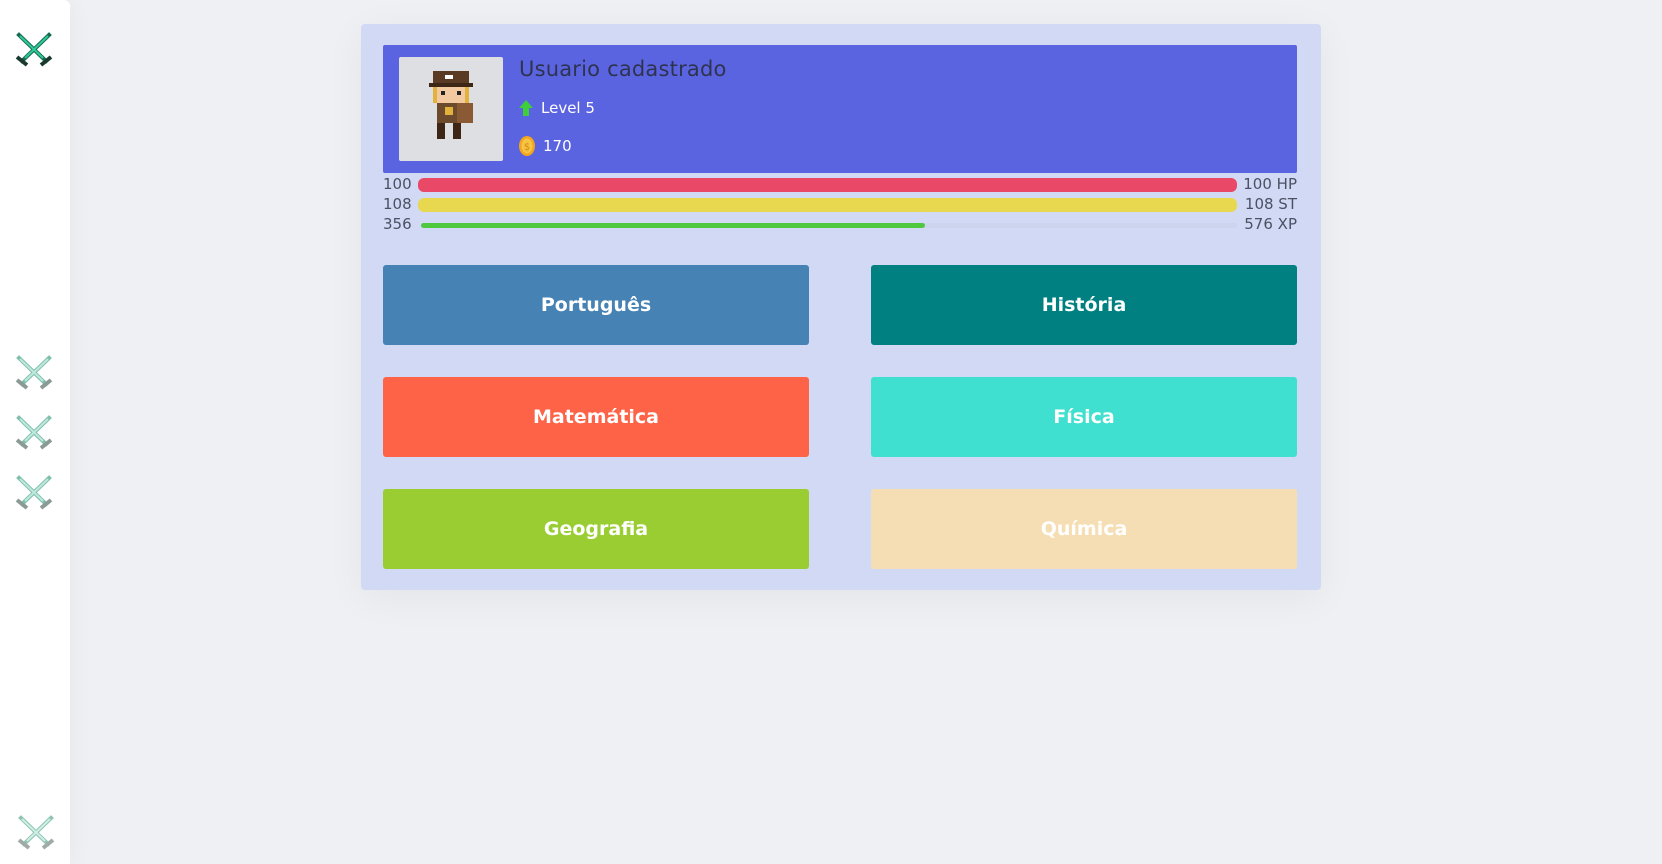  I want to click on hp-bar: 100 100 HP, so click(840, 184).